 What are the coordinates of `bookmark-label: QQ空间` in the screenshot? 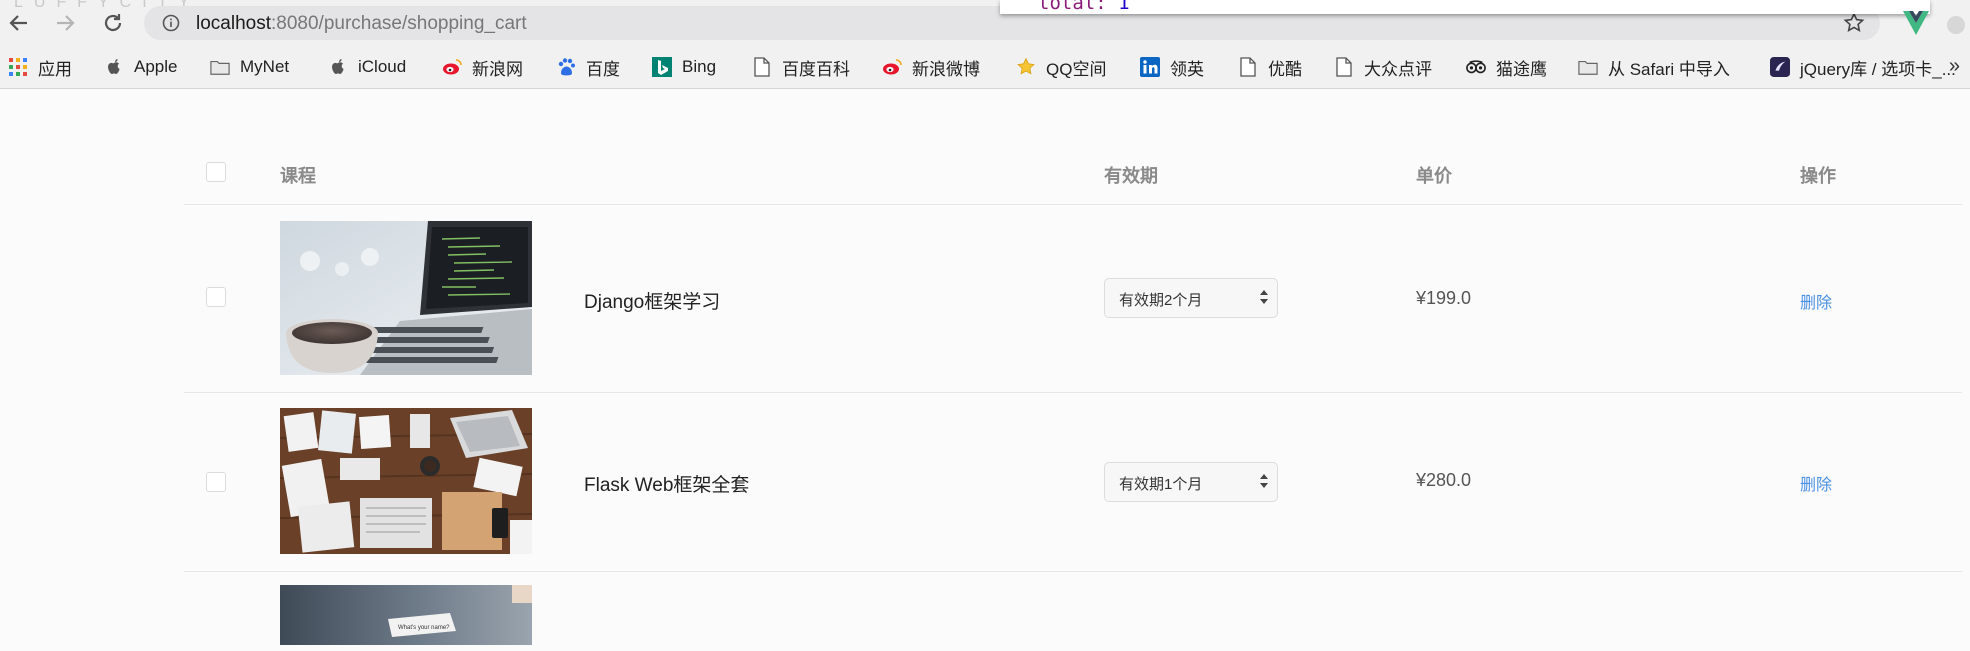 It's located at (1076, 69).